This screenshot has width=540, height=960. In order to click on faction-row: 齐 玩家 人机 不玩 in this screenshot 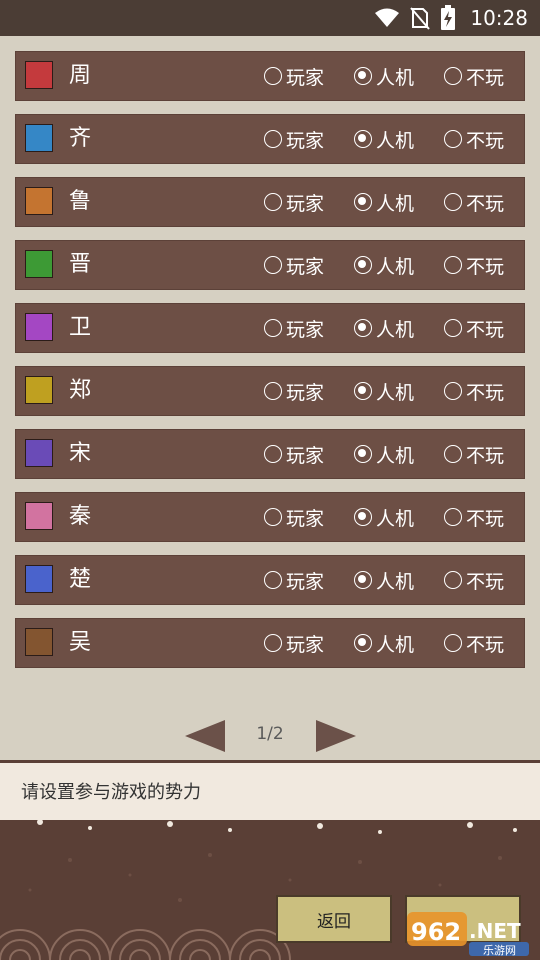, I will do `click(270, 139)`.